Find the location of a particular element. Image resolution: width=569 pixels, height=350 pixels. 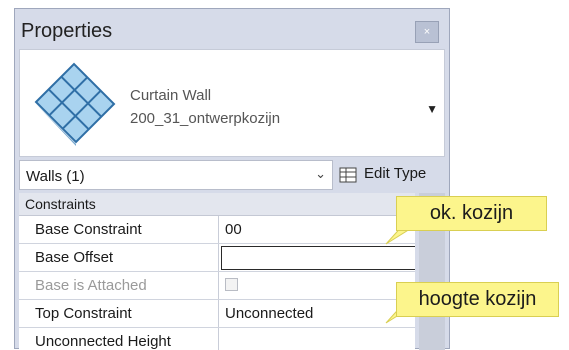

callout-text: hoogte kozijn is located at coordinates (477, 299).